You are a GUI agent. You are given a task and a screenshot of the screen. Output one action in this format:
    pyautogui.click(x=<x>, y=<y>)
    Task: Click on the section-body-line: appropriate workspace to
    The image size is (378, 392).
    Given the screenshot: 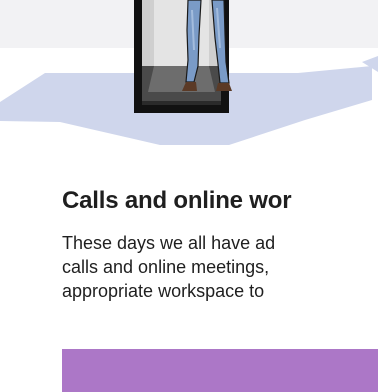 What is the action you would take?
    pyautogui.click(x=163, y=291)
    